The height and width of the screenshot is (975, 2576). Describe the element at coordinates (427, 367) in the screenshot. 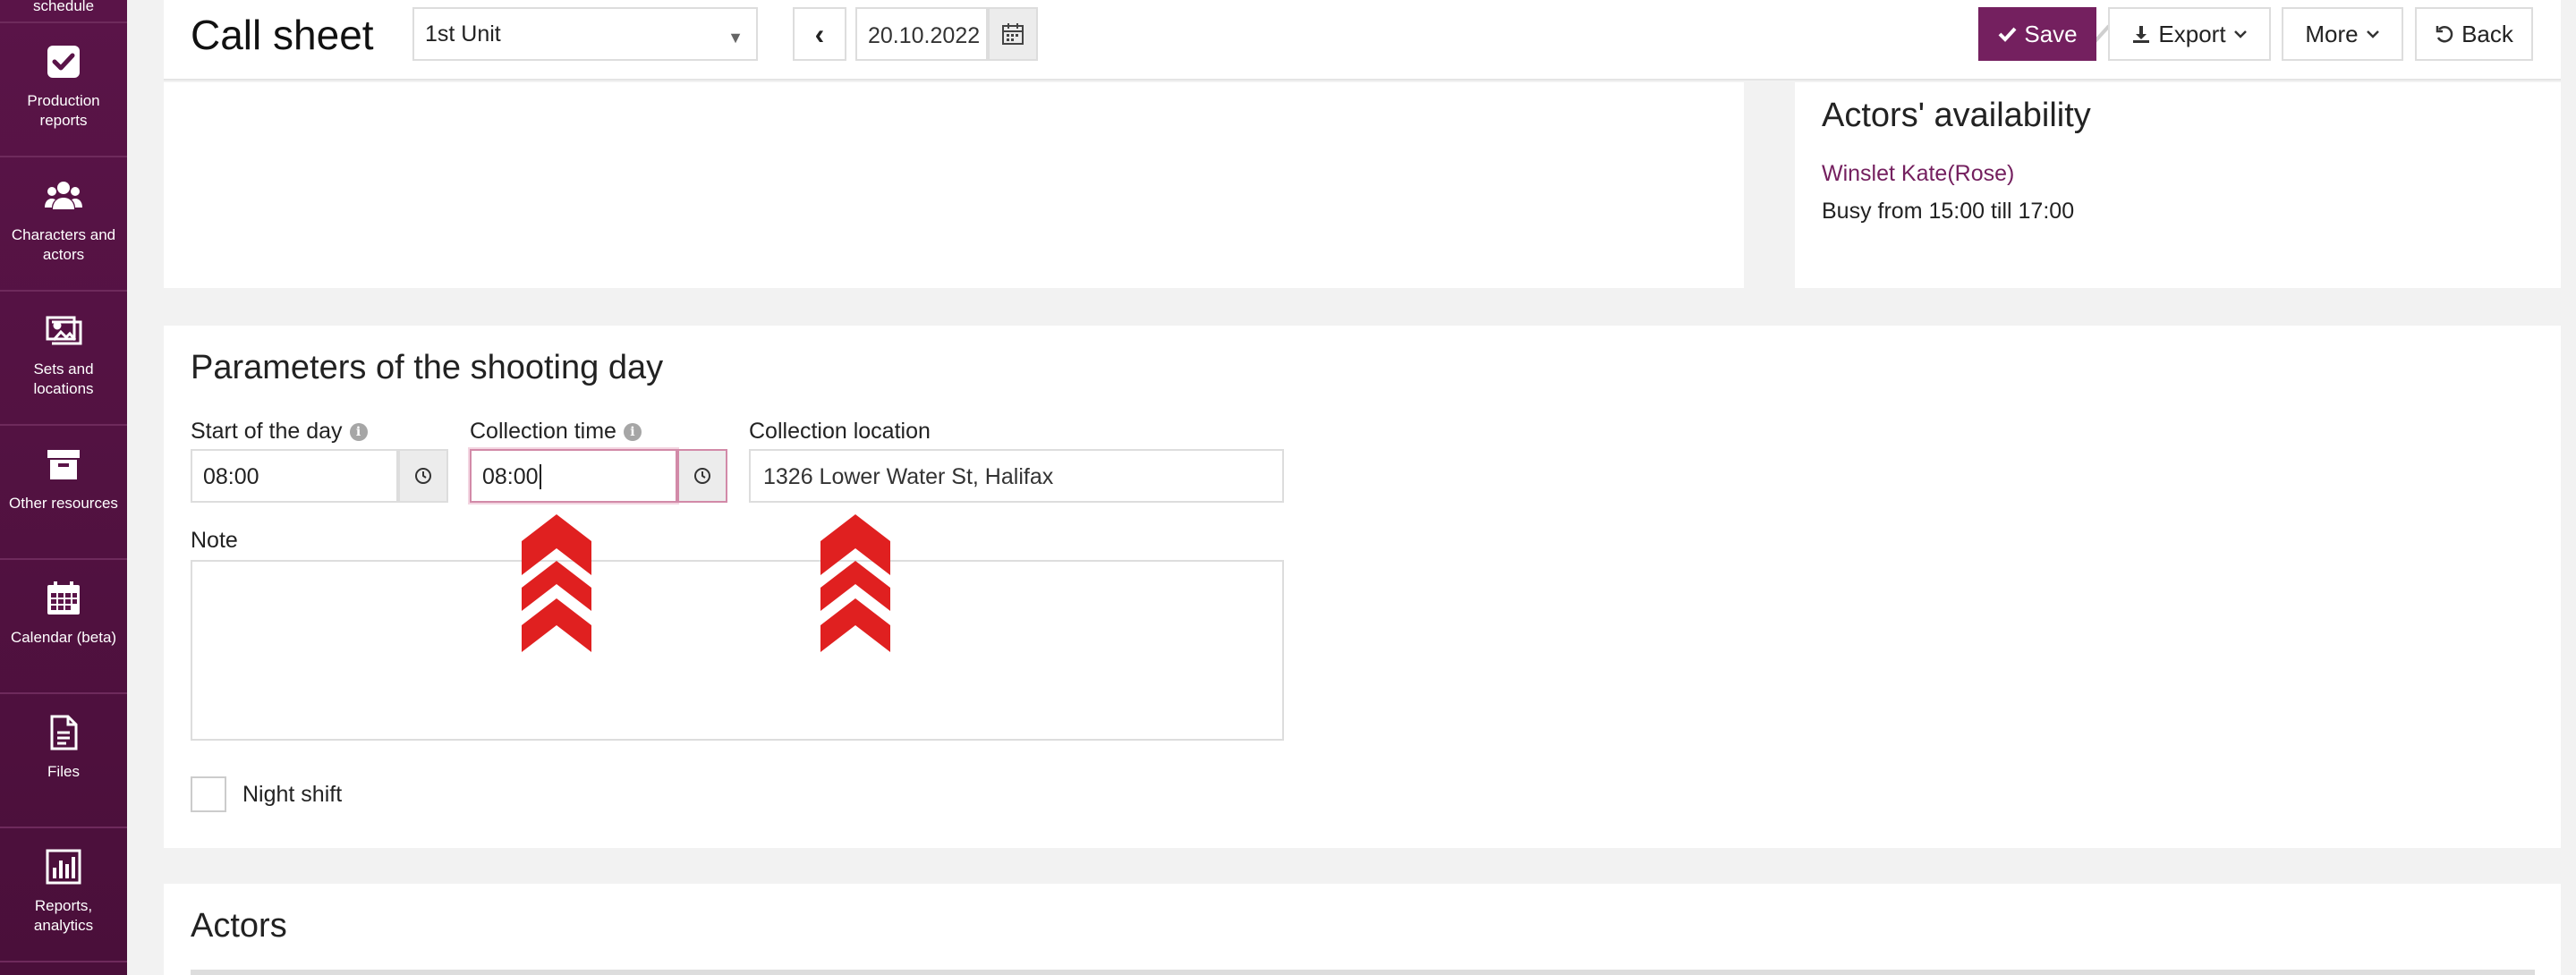

I see `section-title: Parameters of the shooting day` at that location.